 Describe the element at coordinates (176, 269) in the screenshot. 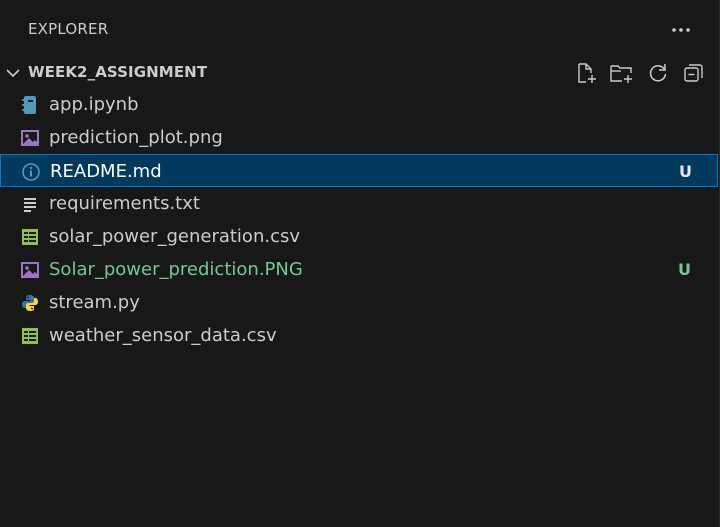

I see `file-name: Solar_power_prediction.PNG` at that location.